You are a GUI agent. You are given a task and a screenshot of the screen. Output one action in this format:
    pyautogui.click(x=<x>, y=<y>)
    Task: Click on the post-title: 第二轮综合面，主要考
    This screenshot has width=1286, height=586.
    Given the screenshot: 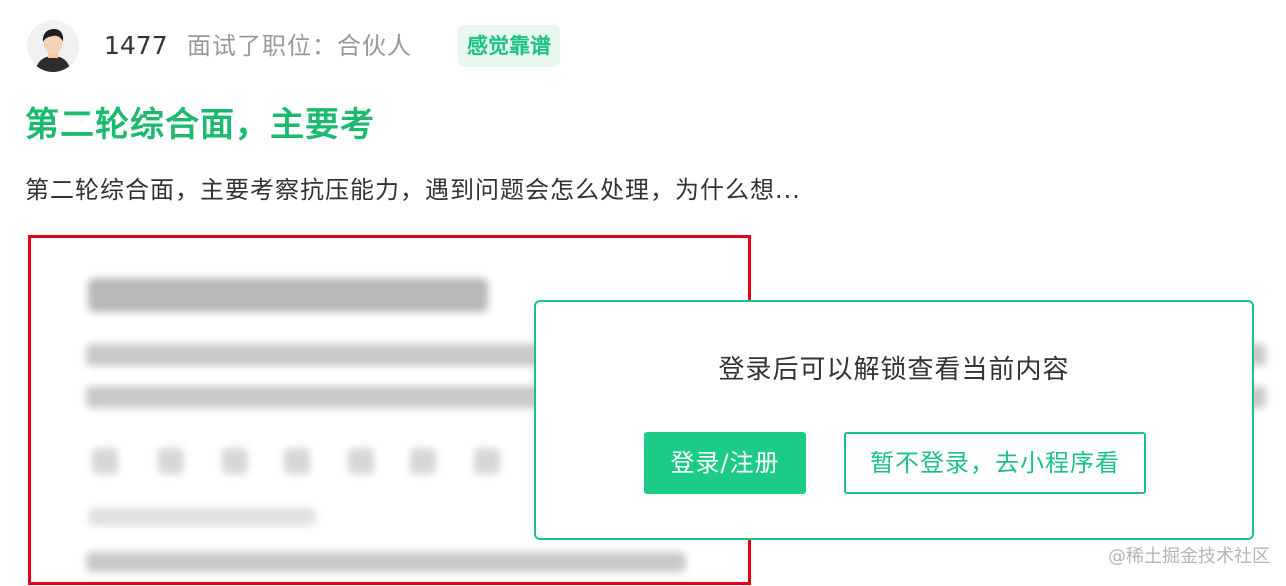 What is the action you would take?
    pyautogui.click(x=200, y=125)
    